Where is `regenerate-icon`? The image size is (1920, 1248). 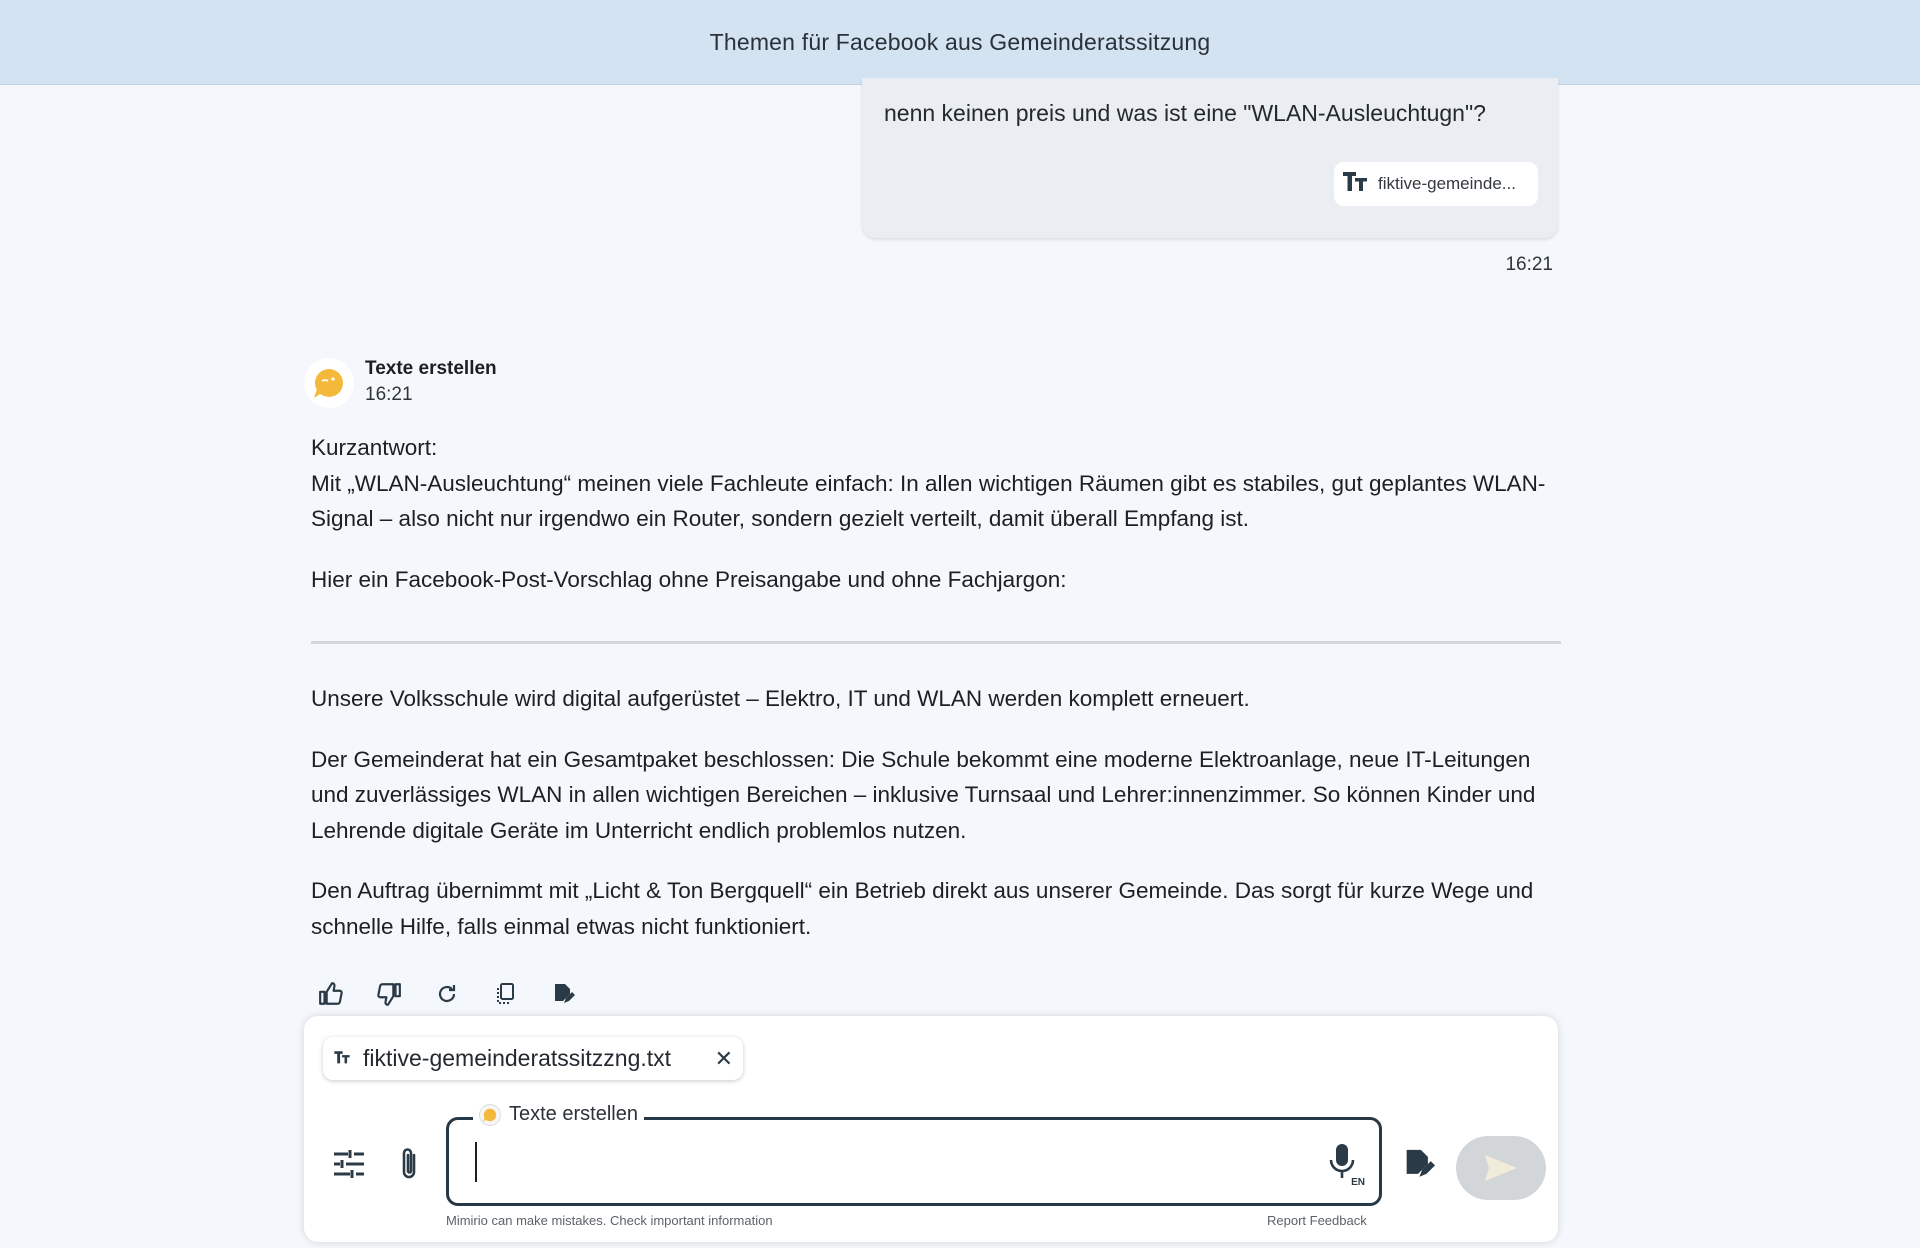 regenerate-icon is located at coordinates (447, 994).